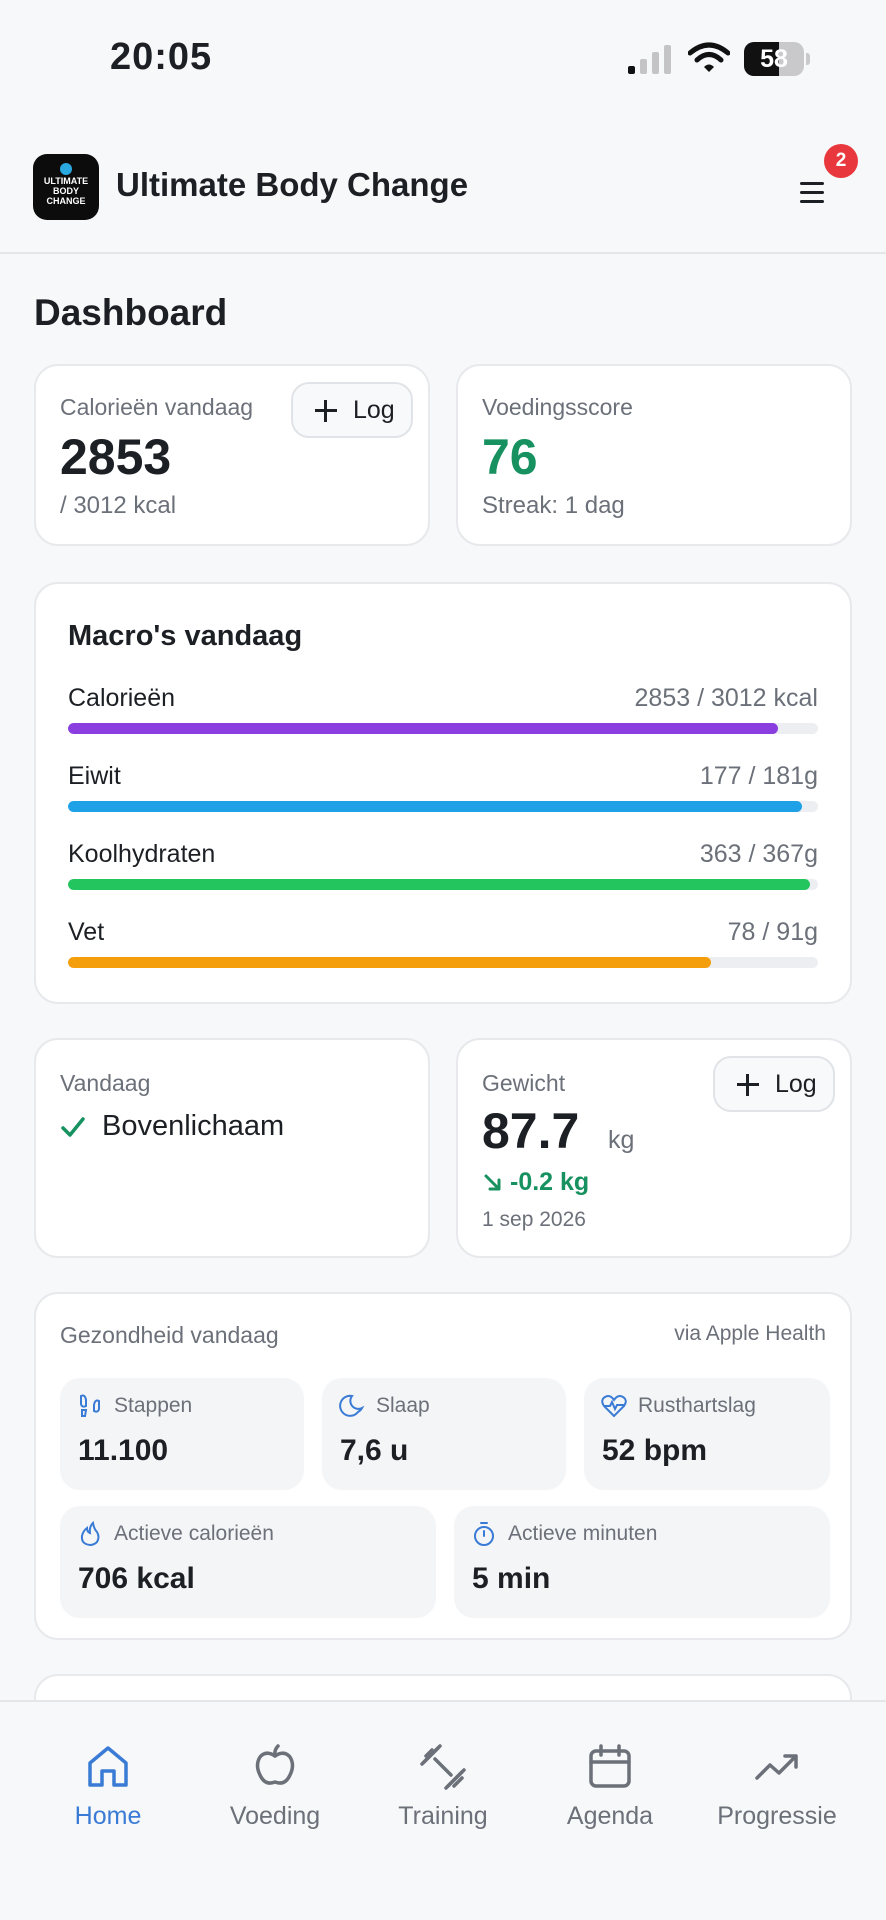  Describe the element at coordinates (841, 161) in the screenshot. I see `notification-badge: 2` at that location.